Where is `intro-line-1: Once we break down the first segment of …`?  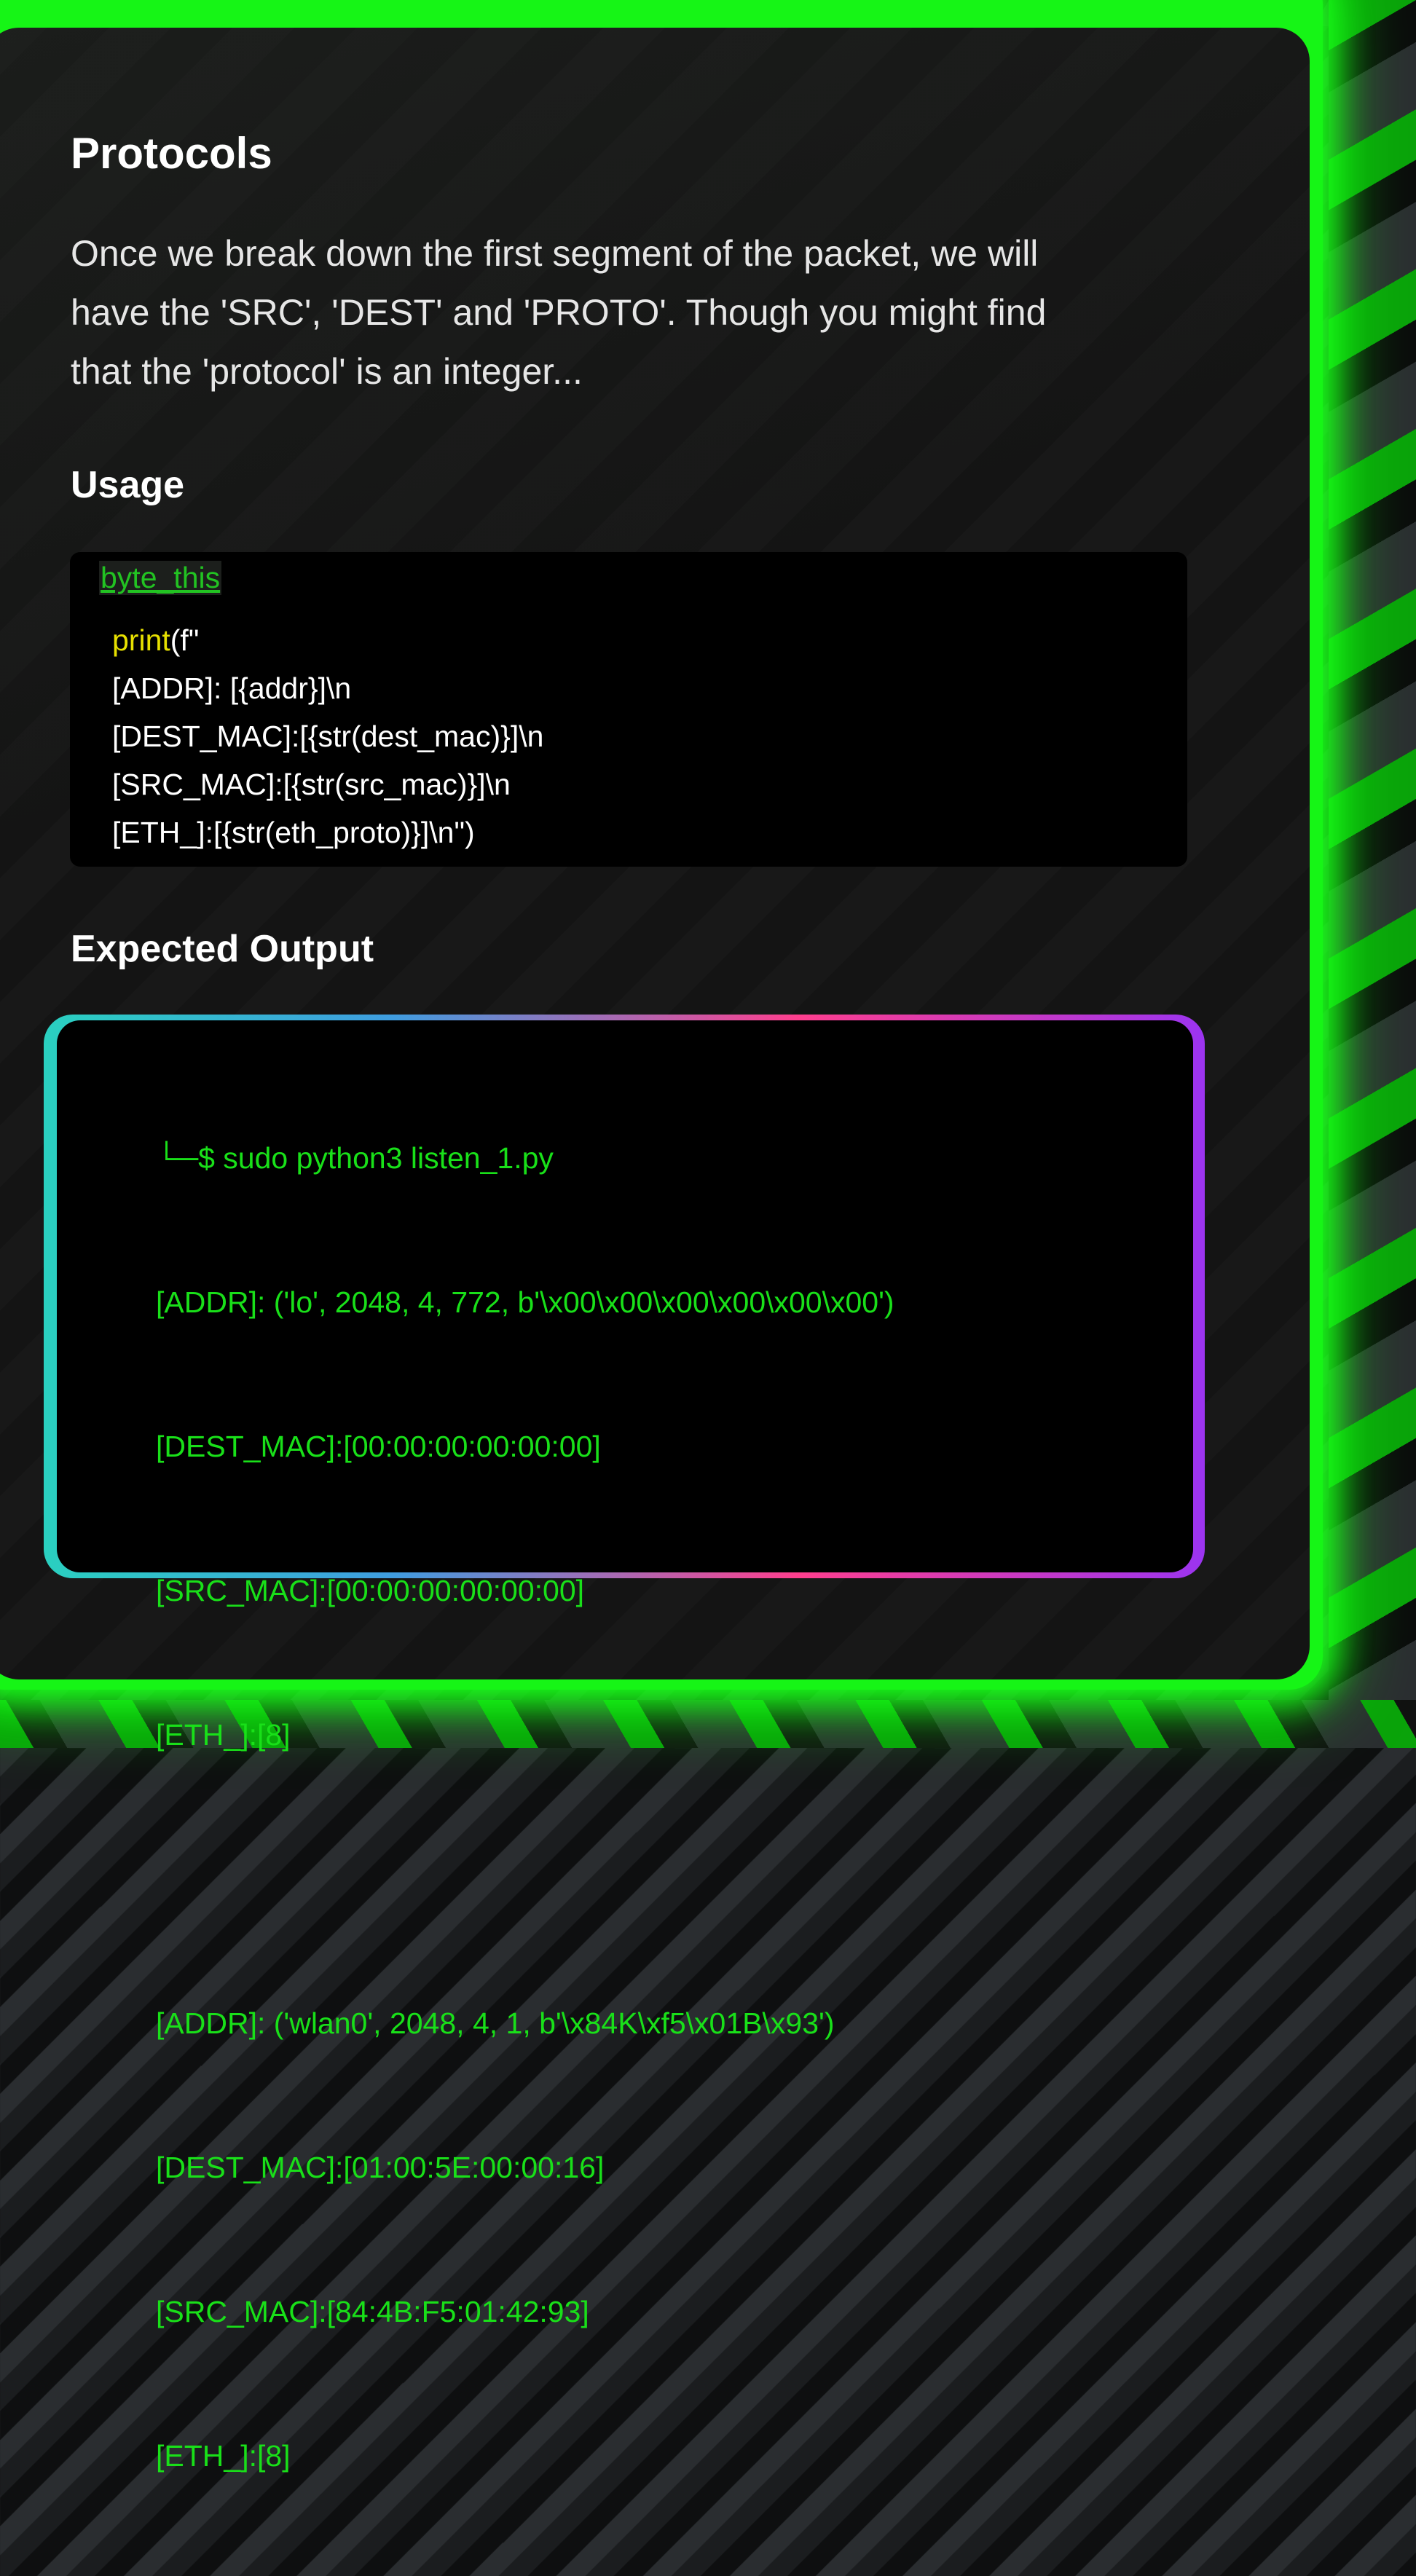
intro-line-1: Once we break down the first segment of … is located at coordinates (555, 253).